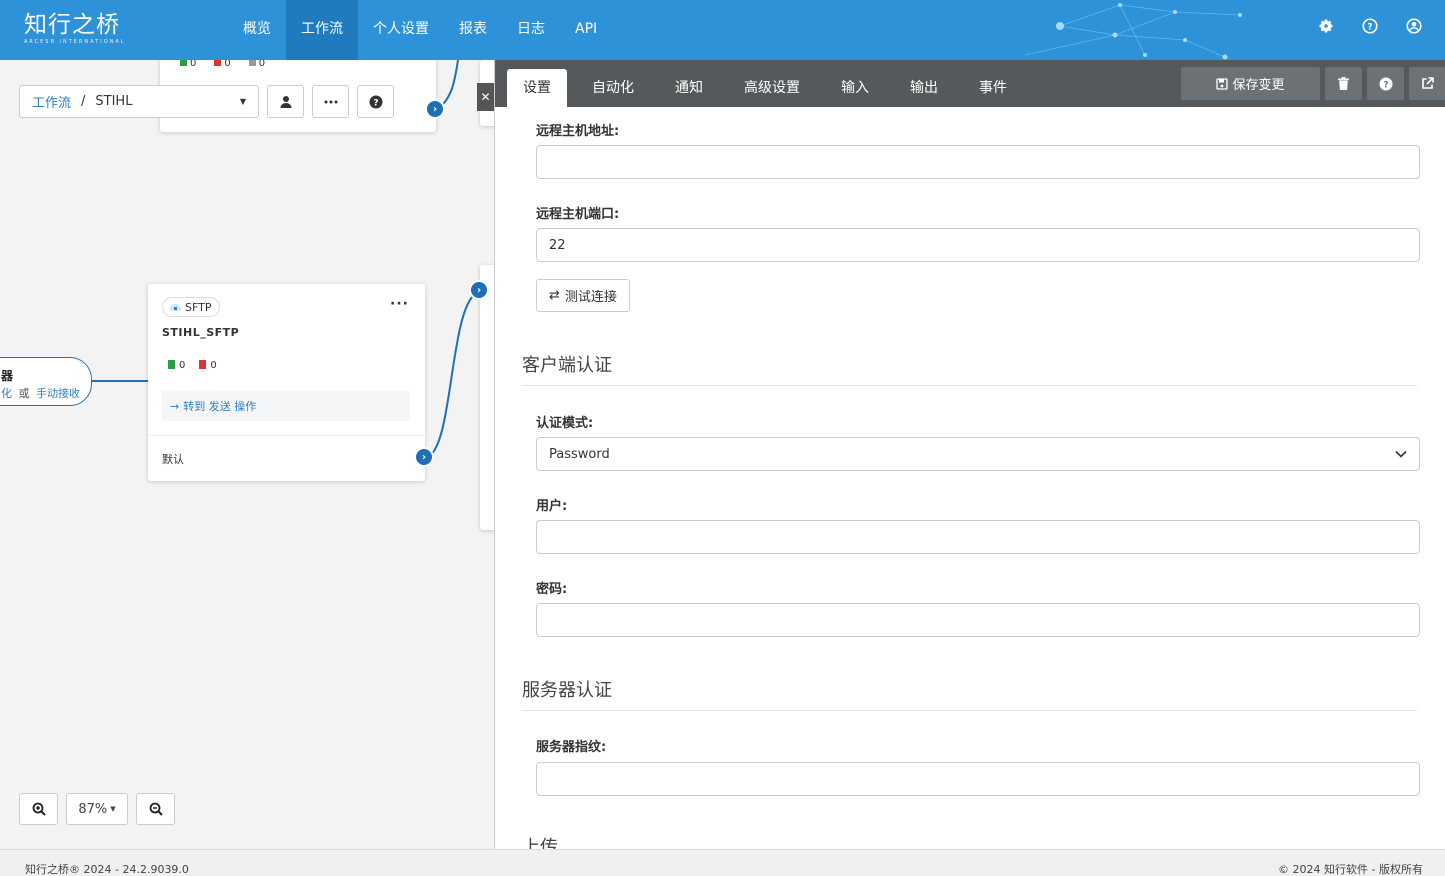  What do you see at coordinates (322, 30) in the screenshot?
I see `nav-workflow: 工作流` at bounding box center [322, 30].